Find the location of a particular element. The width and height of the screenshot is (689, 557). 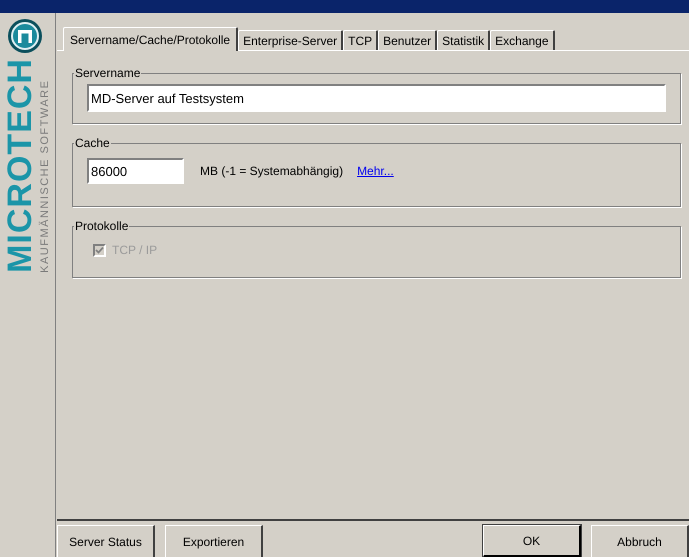

unit-label: MB (-1 = Systemabhängig) is located at coordinates (272, 171).